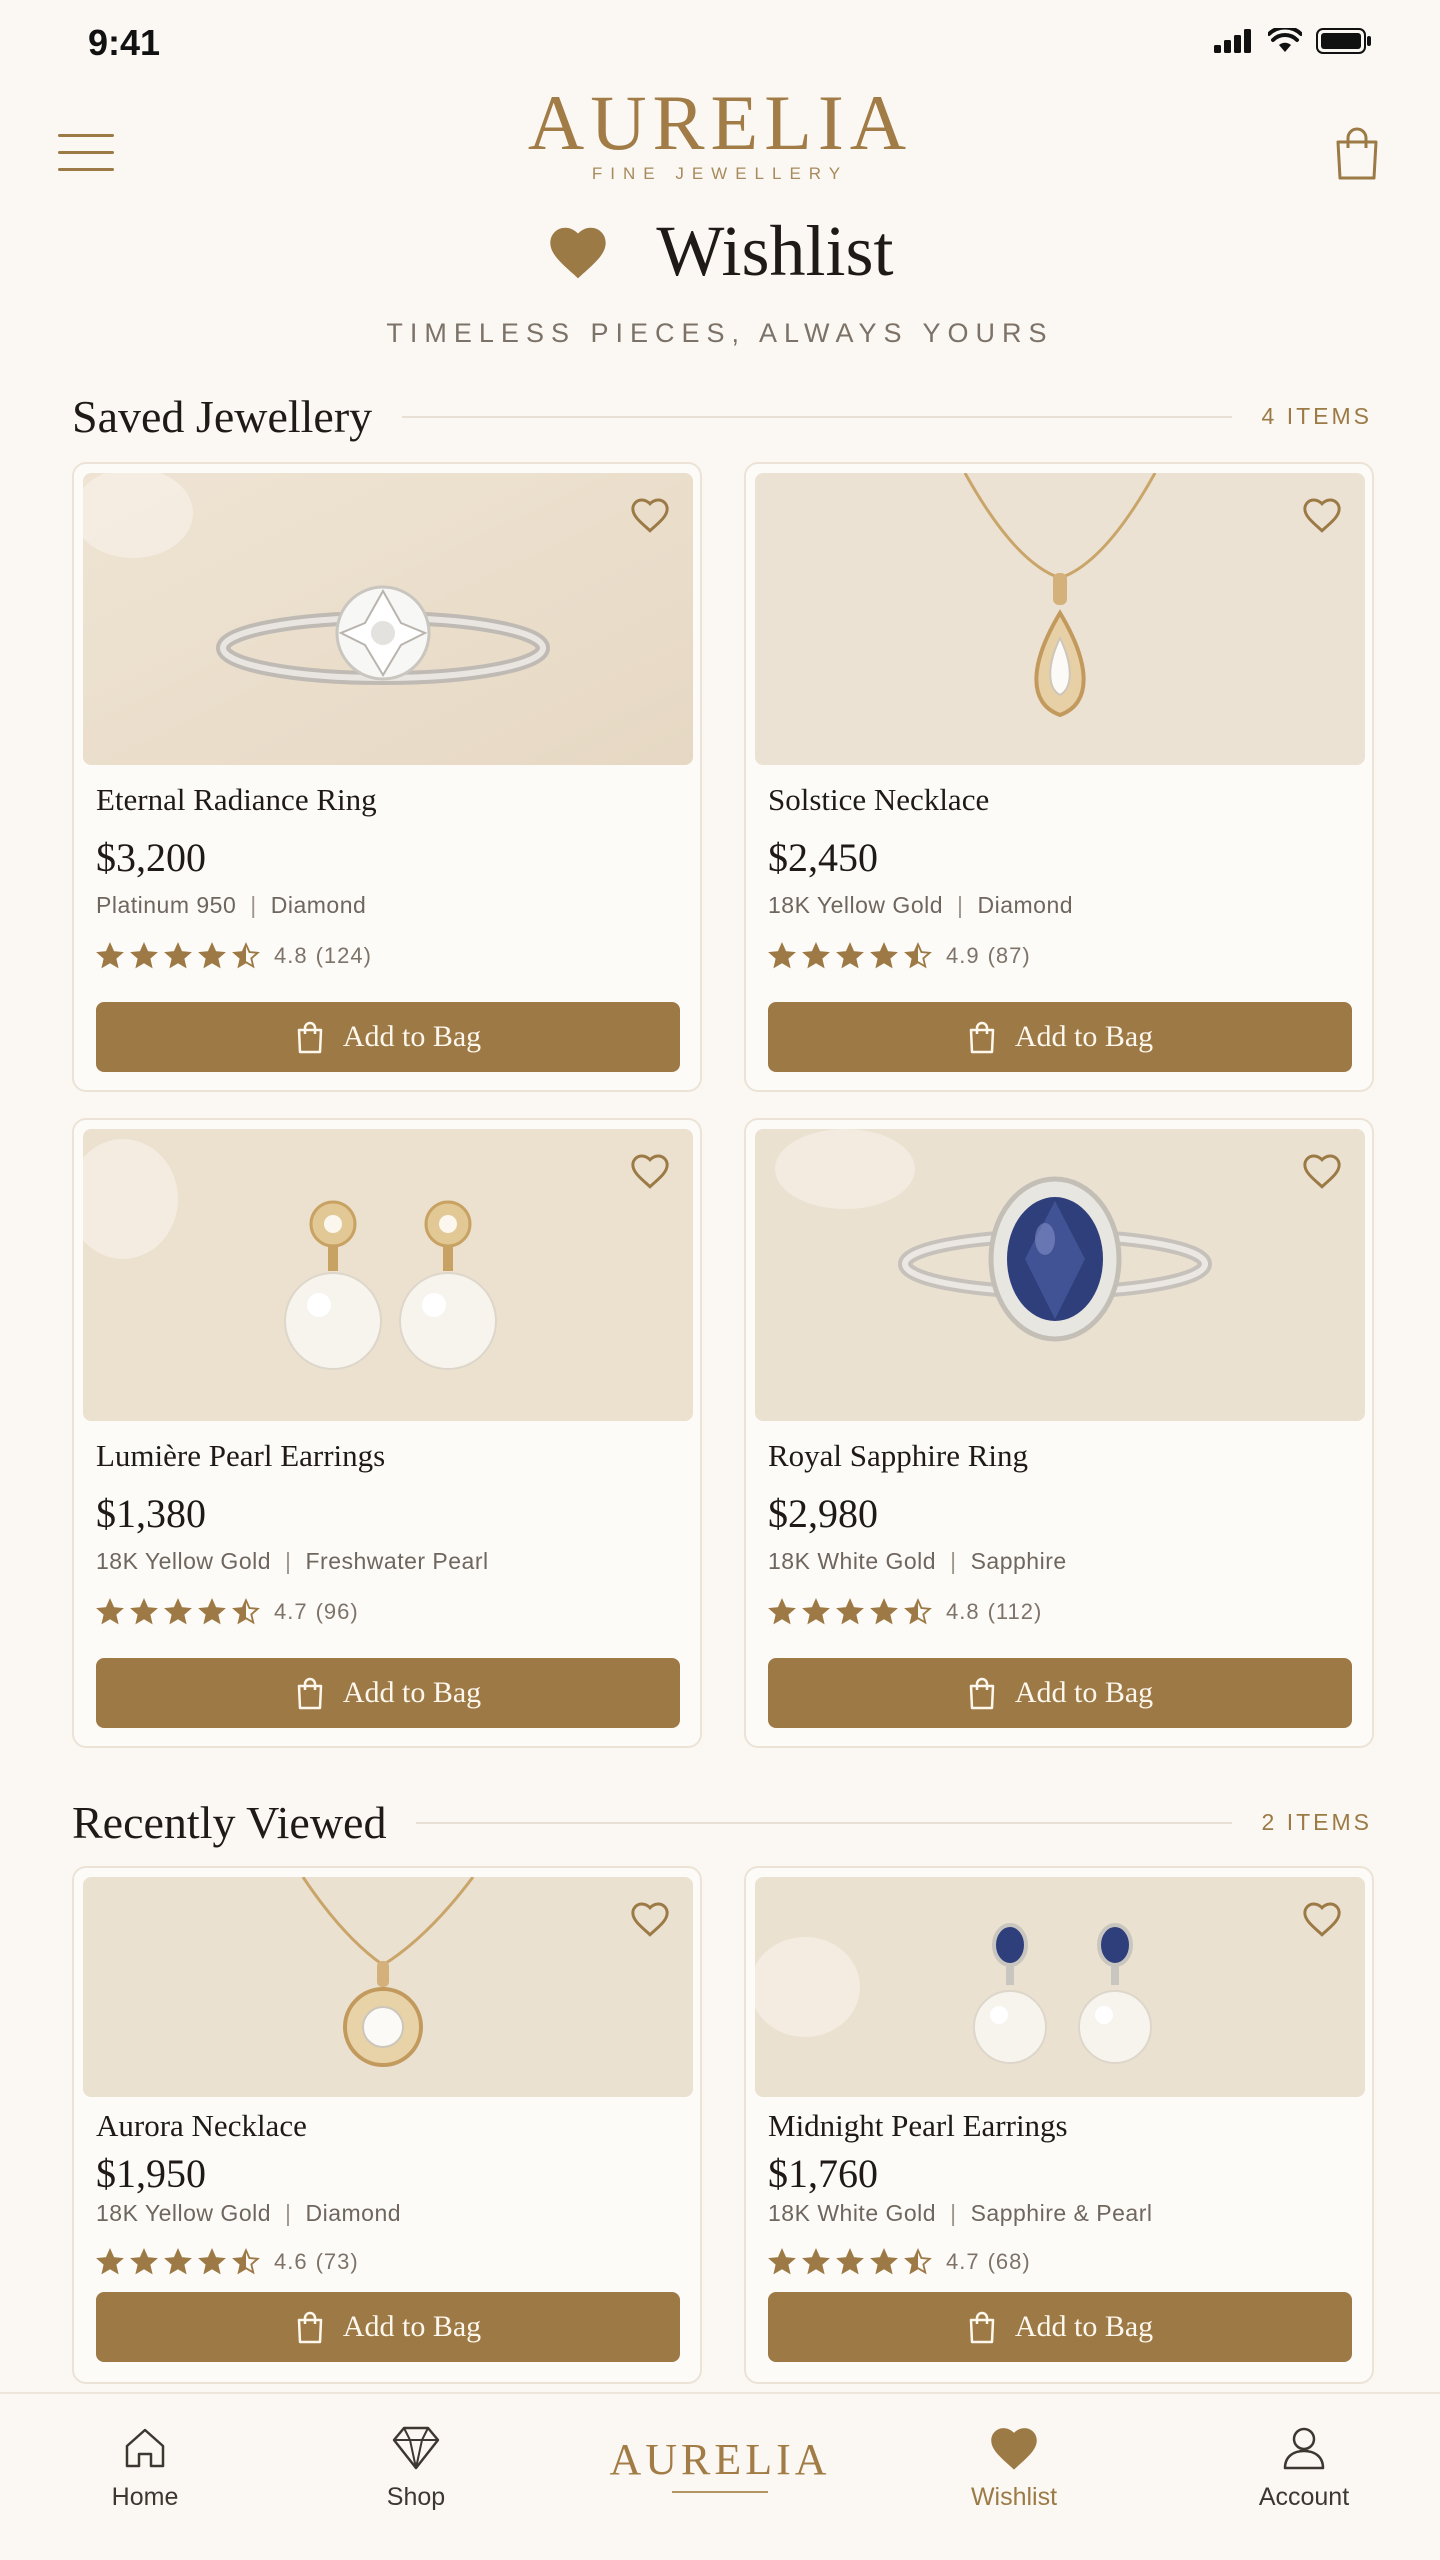  I want to click on product-price: $2,450, so click(823, 857).